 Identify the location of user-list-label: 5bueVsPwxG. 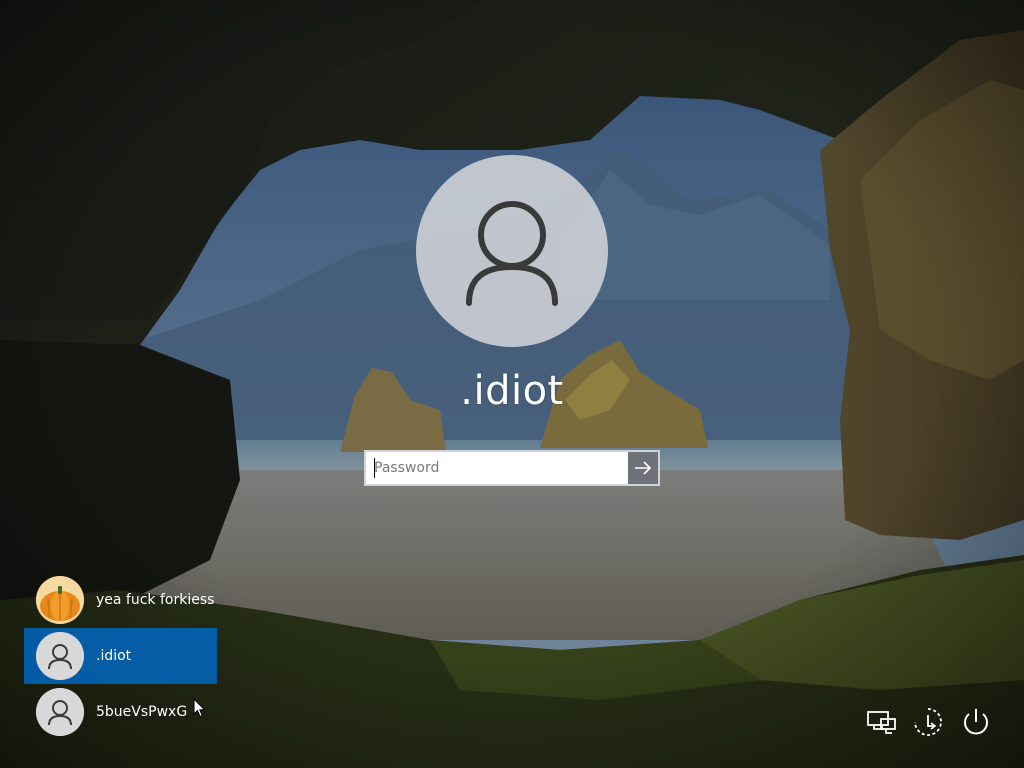
(142, 712).